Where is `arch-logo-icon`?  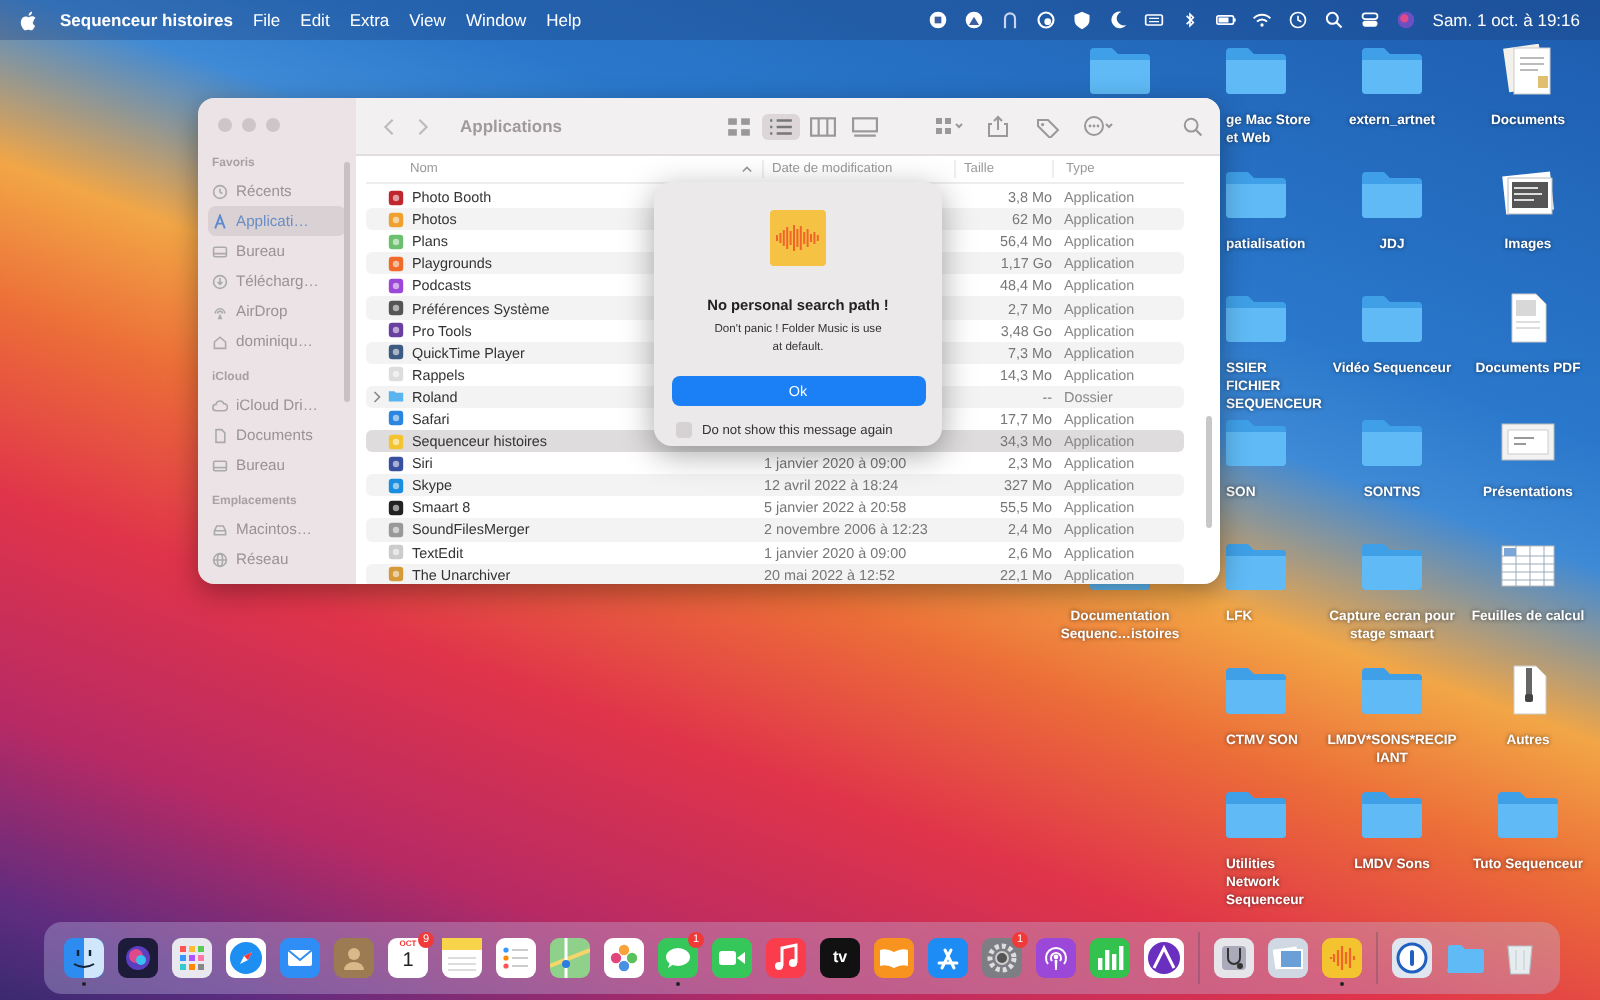
arch-logo-icon is located at coordinates (1164, 957).